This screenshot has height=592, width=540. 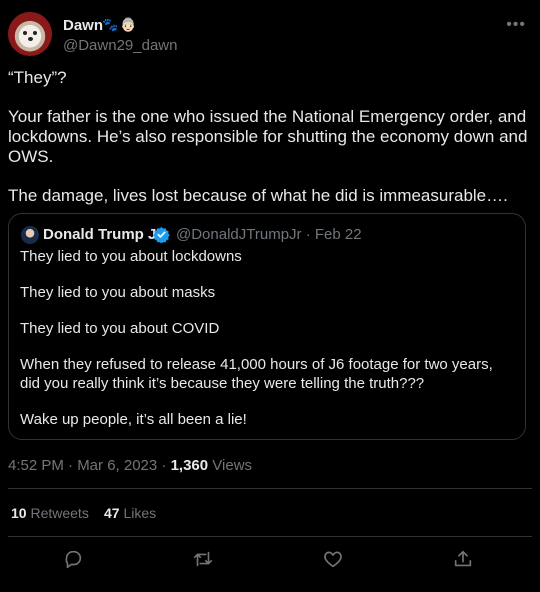 I want to click on retweets-stat: 10 Retweets, so click(x=50, y=513).